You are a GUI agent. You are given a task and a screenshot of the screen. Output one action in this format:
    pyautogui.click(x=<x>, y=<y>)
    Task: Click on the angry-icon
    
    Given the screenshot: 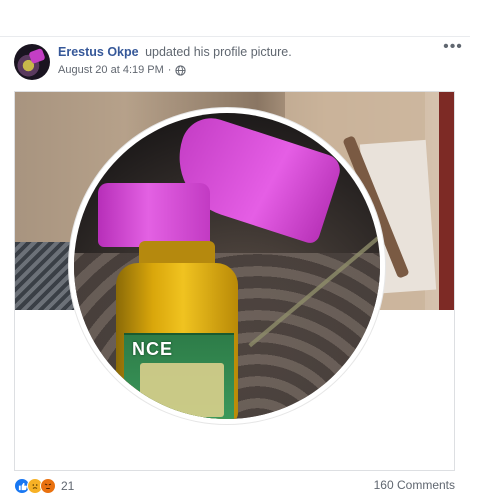 What is the action you would take?
    pyautogui.click(x=48, y=486)
    